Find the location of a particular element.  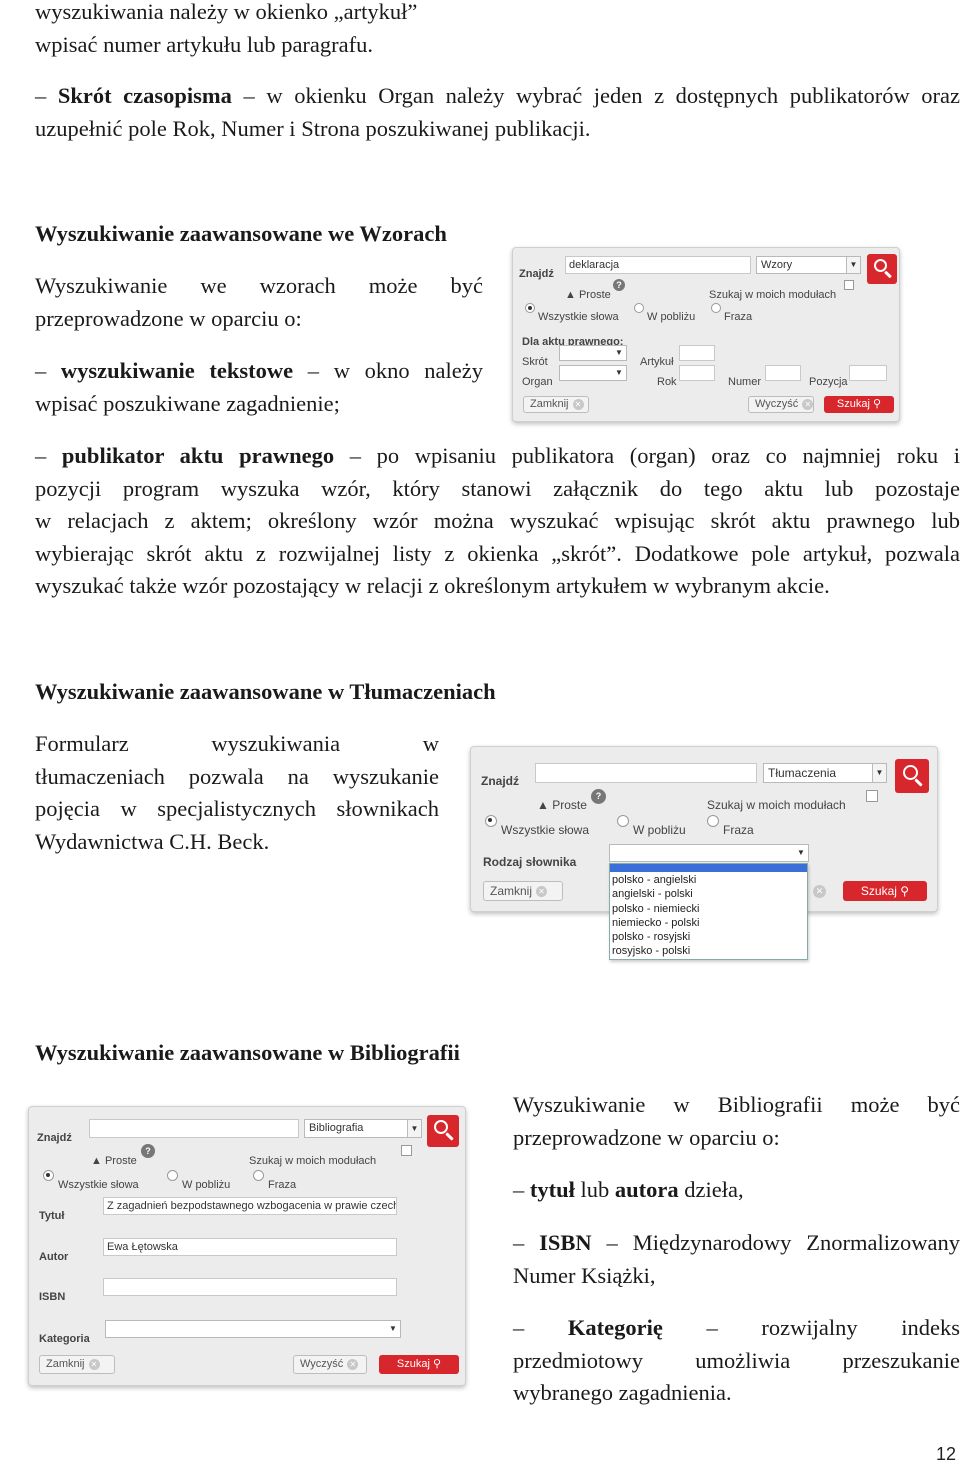

scope-select: Bibliografia ▼ is located at coordinates (363, 1128).